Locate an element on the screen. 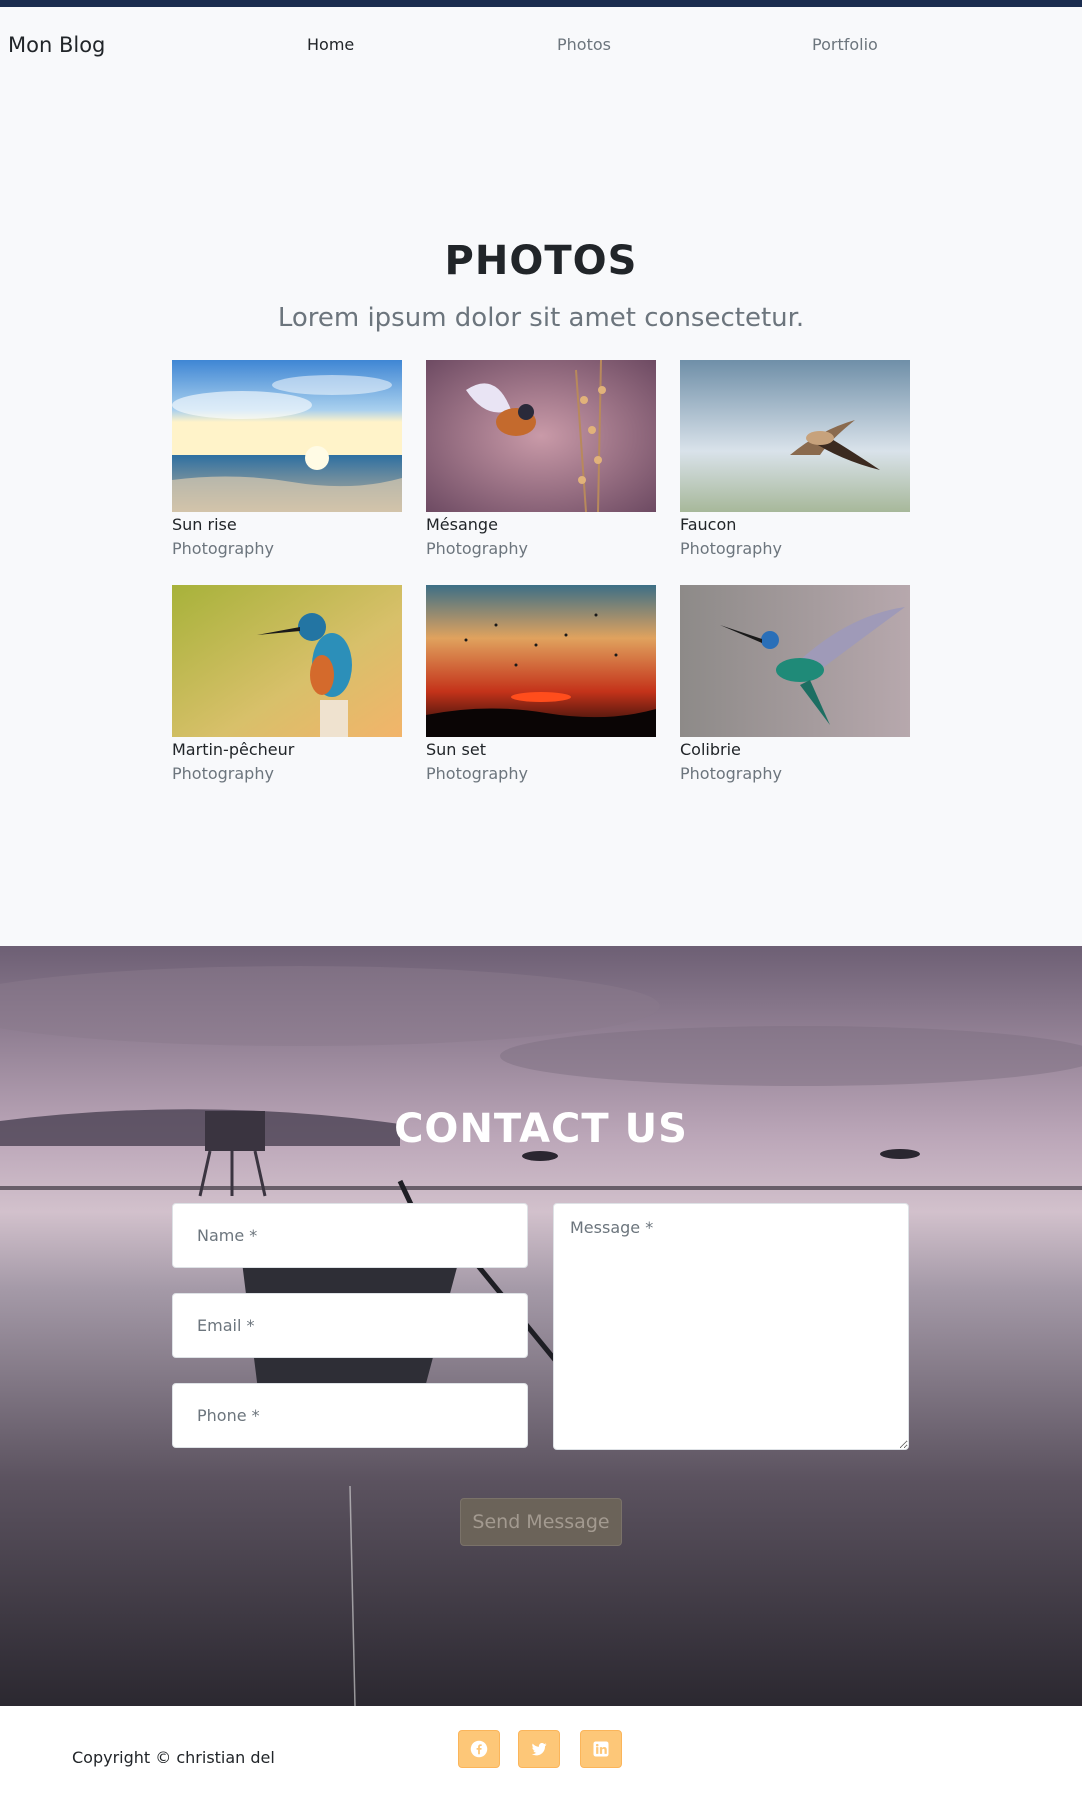 This screenshot has width=1082, height=1818. email-input is located at coordinates (350, 1325).